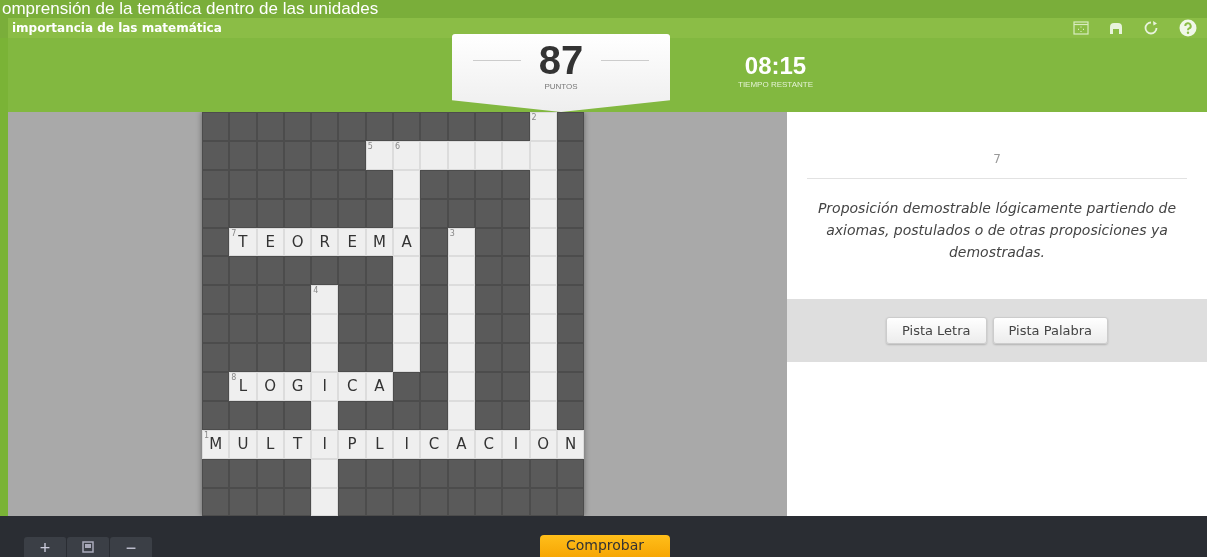 The height and width of the screenshot is (557, 1207). Describe the element at coordinates (243, 444) in the screenshot. I see `answer-cell: U` at that location.